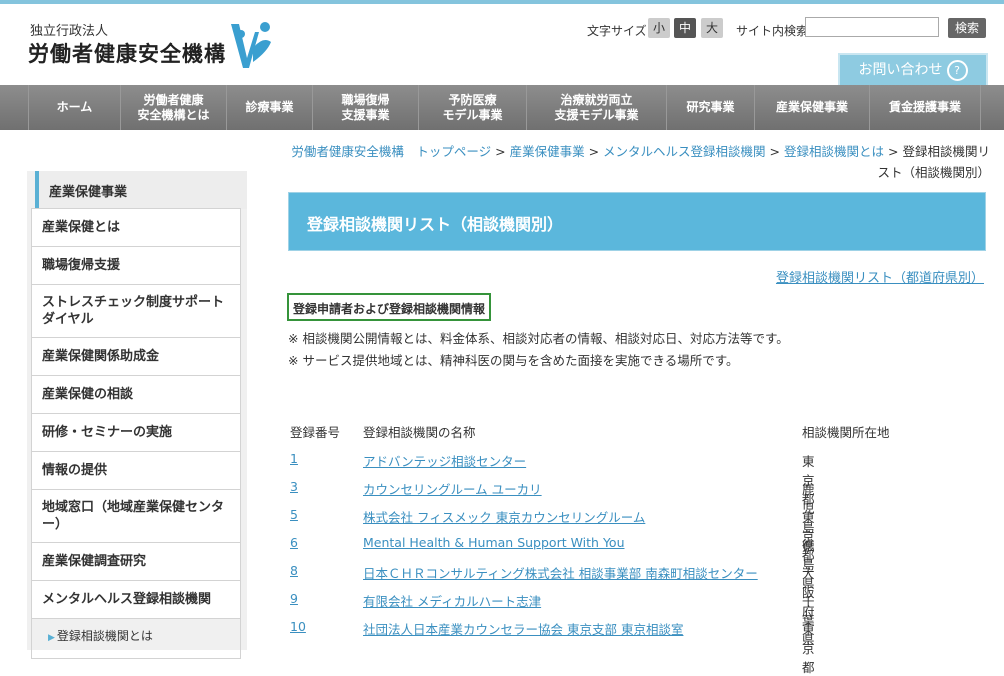  I want to click on sidebar-subitem-label: 登録相談機関とは, so click(104, 636).